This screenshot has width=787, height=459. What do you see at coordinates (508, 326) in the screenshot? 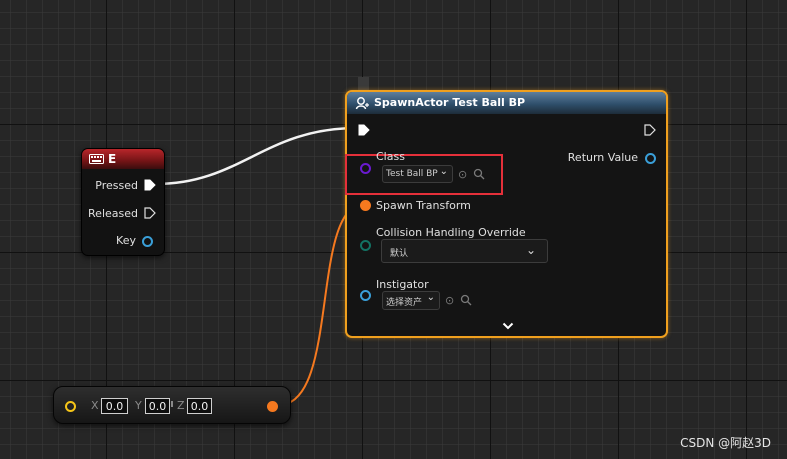
I see `expand-chevron-icon` at bounding box center [508, 326].